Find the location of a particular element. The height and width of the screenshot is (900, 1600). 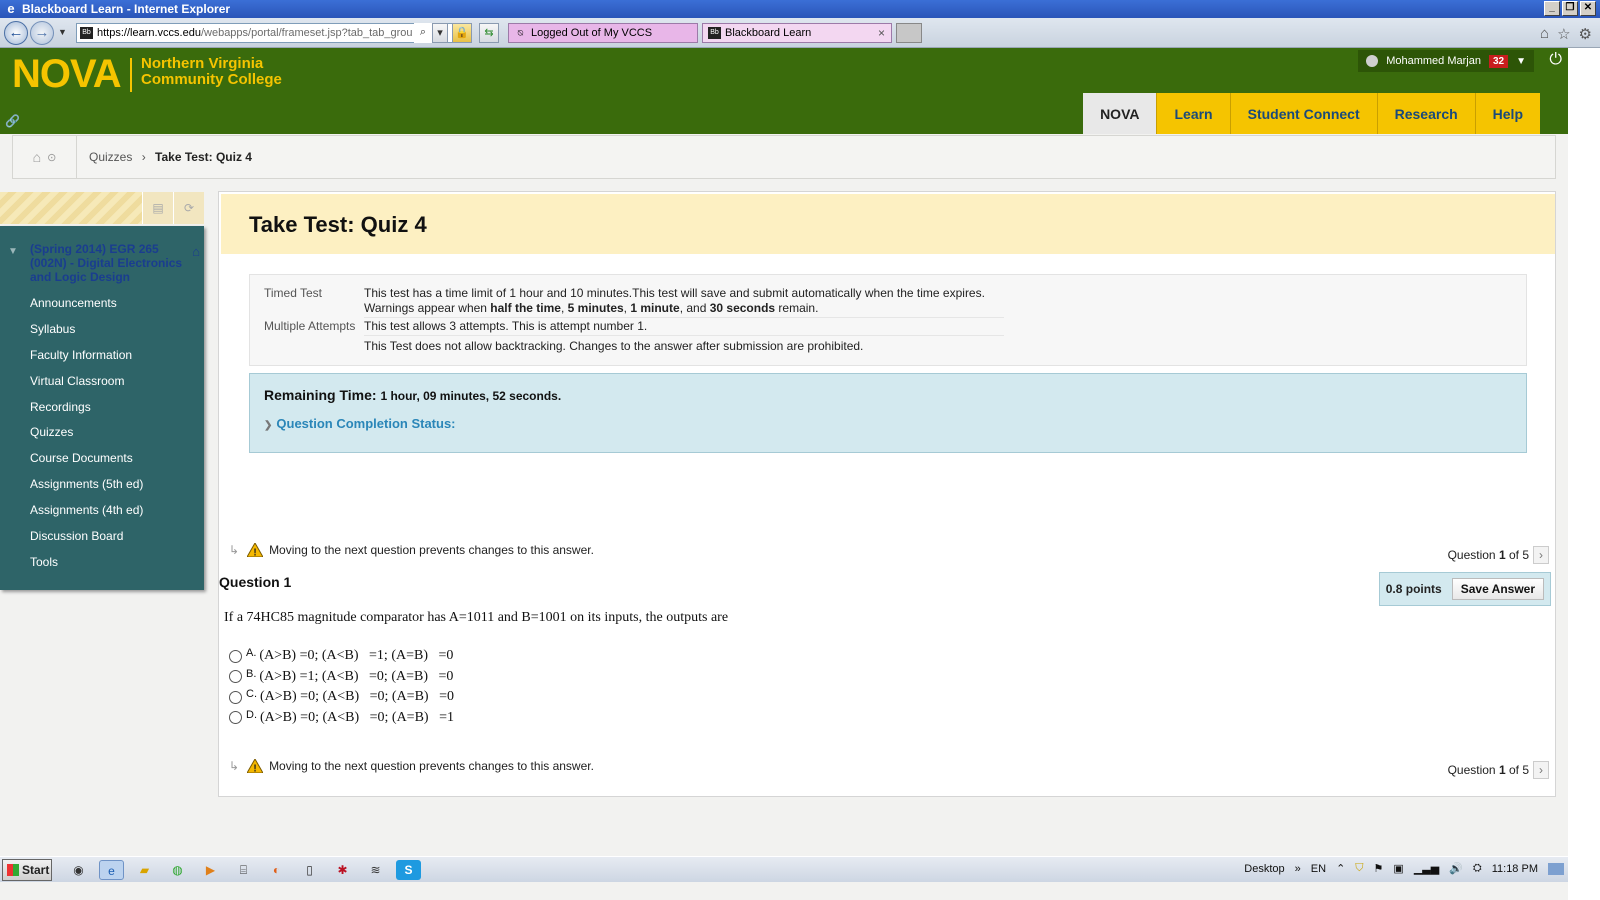

radio-d is located at coordinates (235, 718).